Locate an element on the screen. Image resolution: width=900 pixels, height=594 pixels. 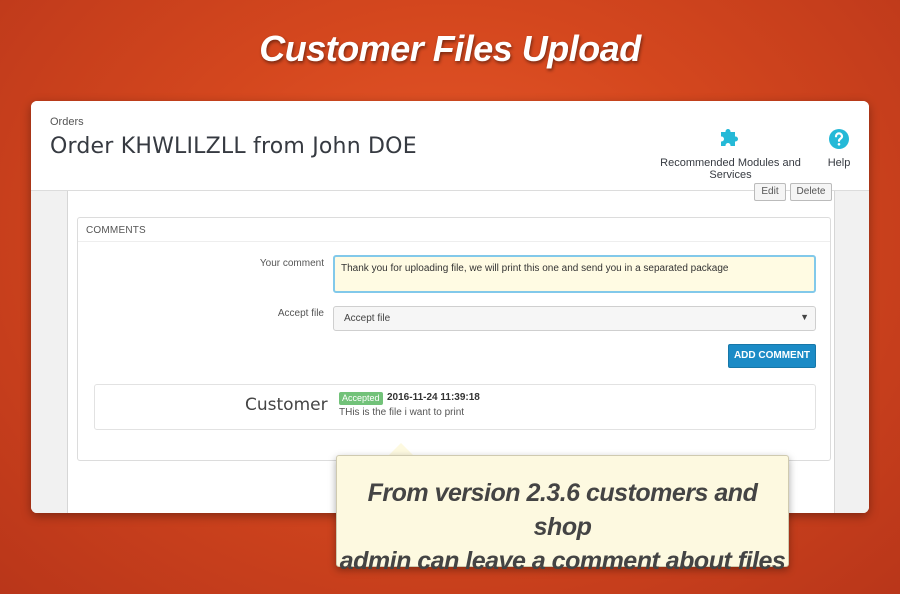
dropdown-arrow-icon: ▼ is located at coordinates (804, 317).